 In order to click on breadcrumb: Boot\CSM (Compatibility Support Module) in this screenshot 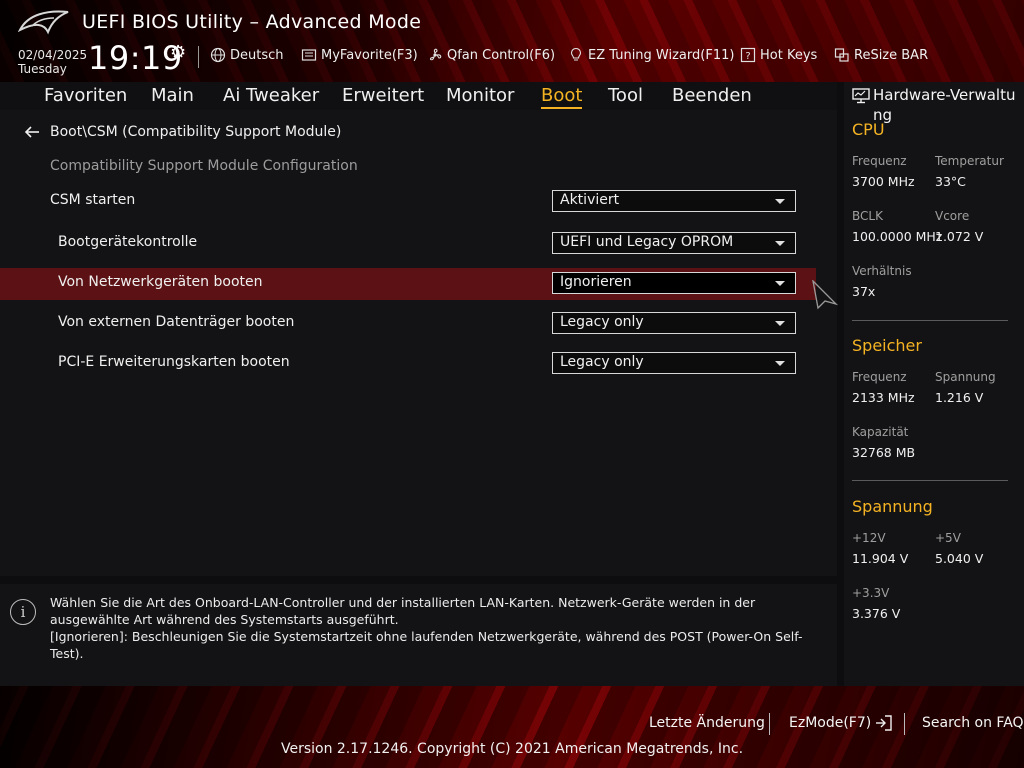, I will do `click(182, 132)`.